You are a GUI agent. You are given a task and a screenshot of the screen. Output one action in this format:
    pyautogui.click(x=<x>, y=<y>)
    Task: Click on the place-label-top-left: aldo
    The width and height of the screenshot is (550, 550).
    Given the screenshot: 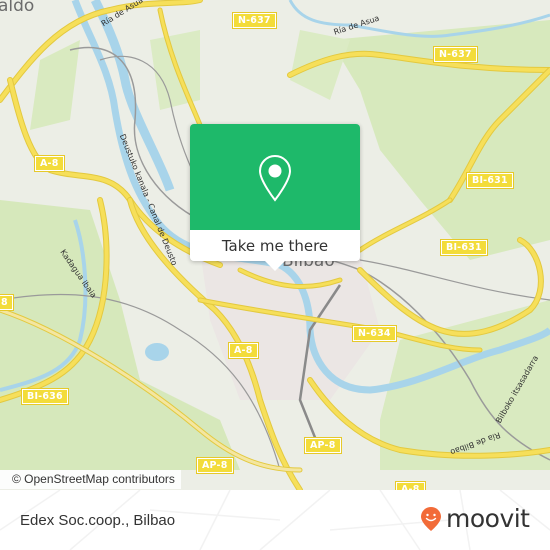 What is the action you would take?
    pyautogui.click(x=17, y=8)
    